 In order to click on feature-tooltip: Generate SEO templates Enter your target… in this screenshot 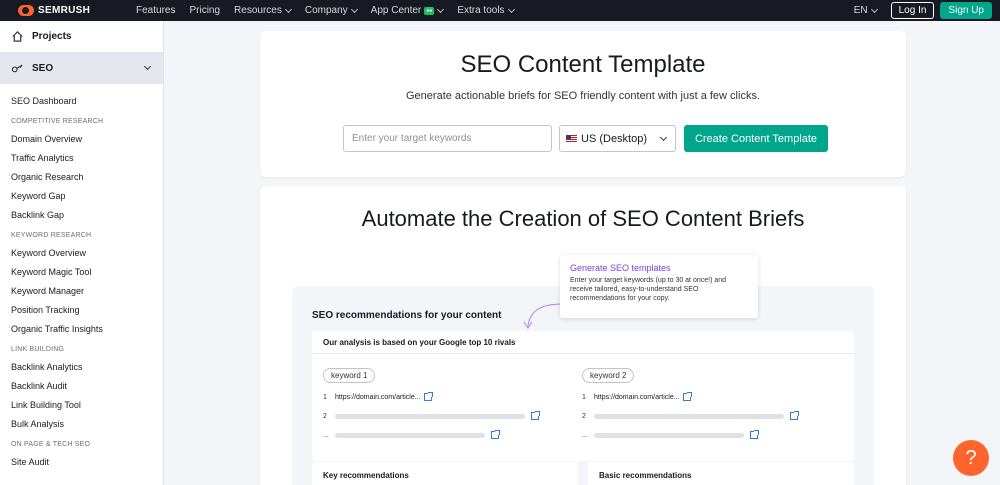, I will do `click(659, 286)`.